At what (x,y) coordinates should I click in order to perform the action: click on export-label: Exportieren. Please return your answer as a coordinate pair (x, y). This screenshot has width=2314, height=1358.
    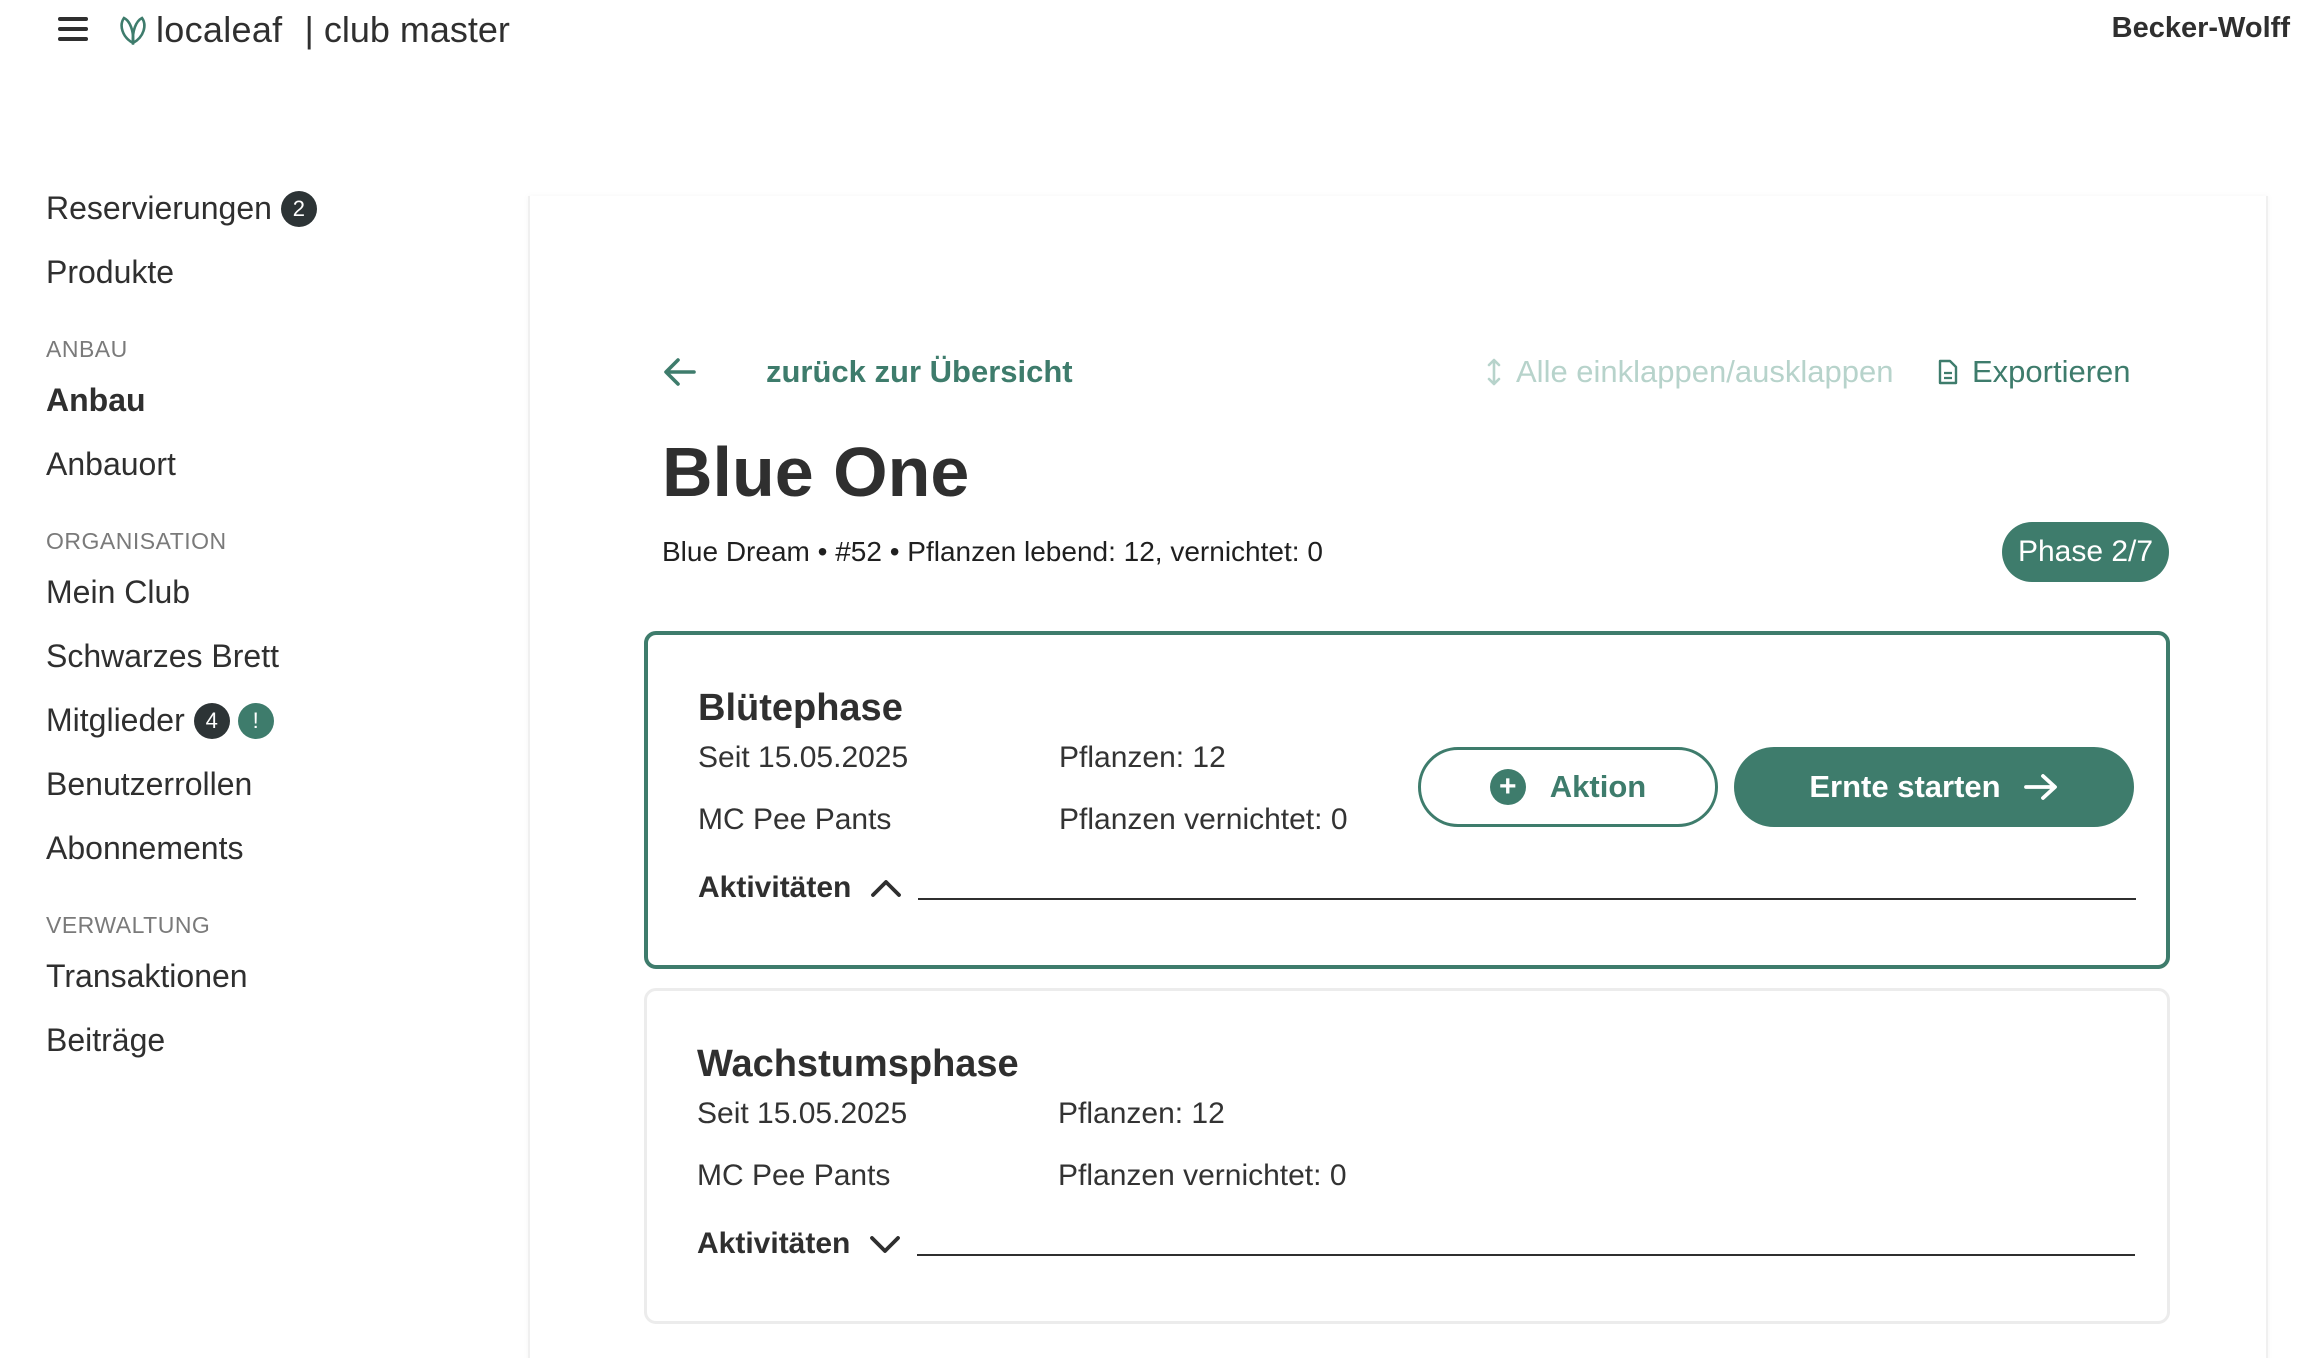
    Looking at the image, I should click on (2051, 371).